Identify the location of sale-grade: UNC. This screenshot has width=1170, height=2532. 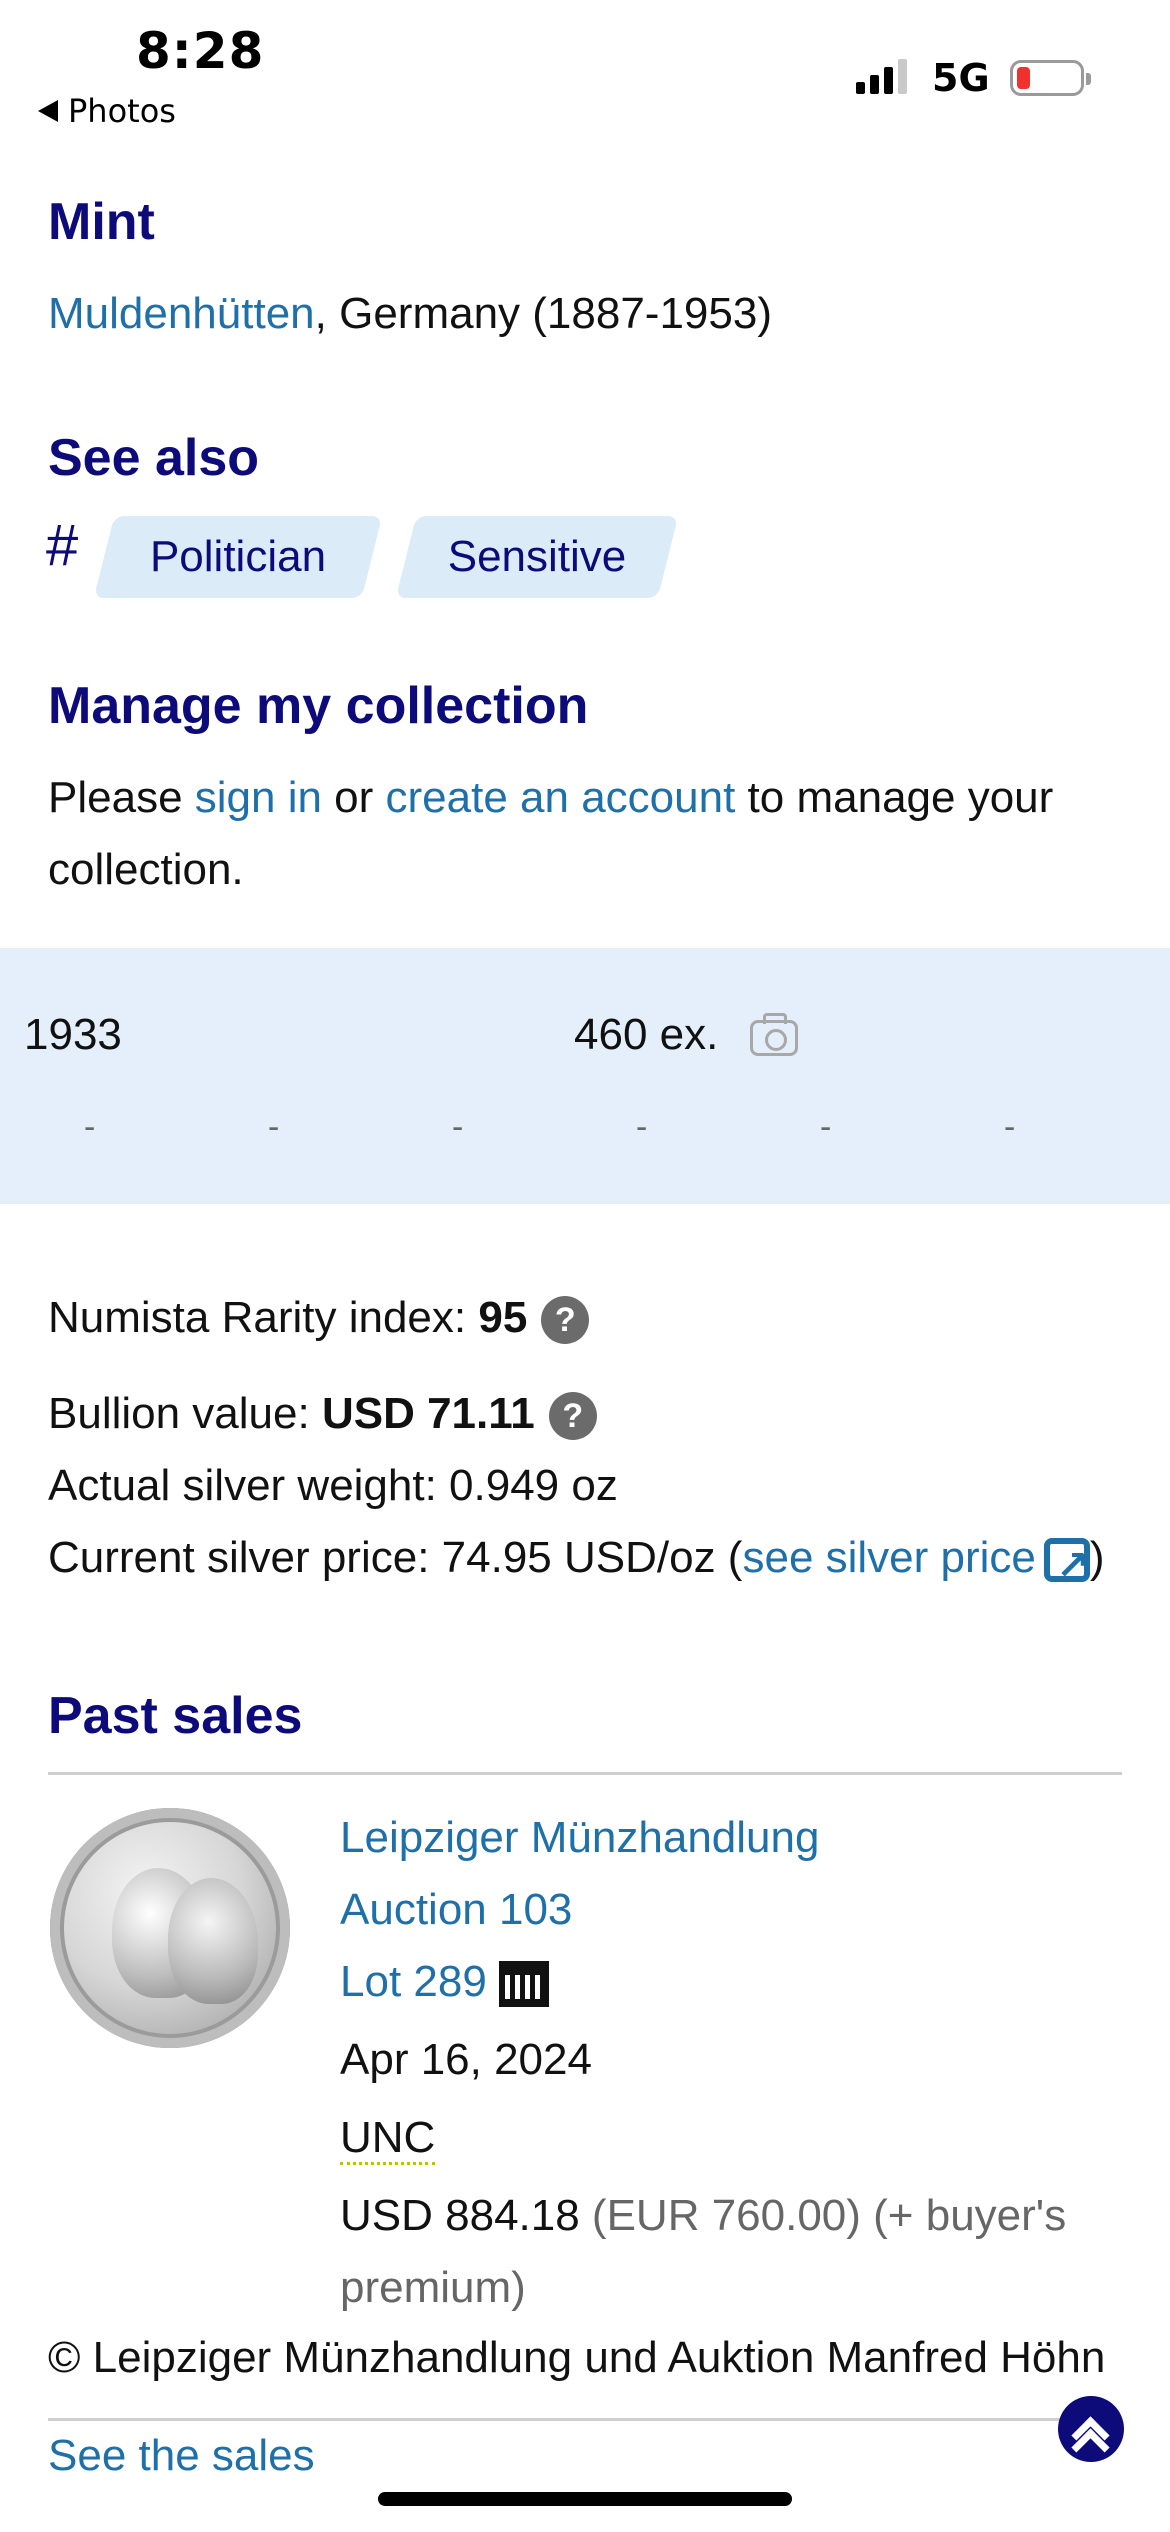
(388, 2138).